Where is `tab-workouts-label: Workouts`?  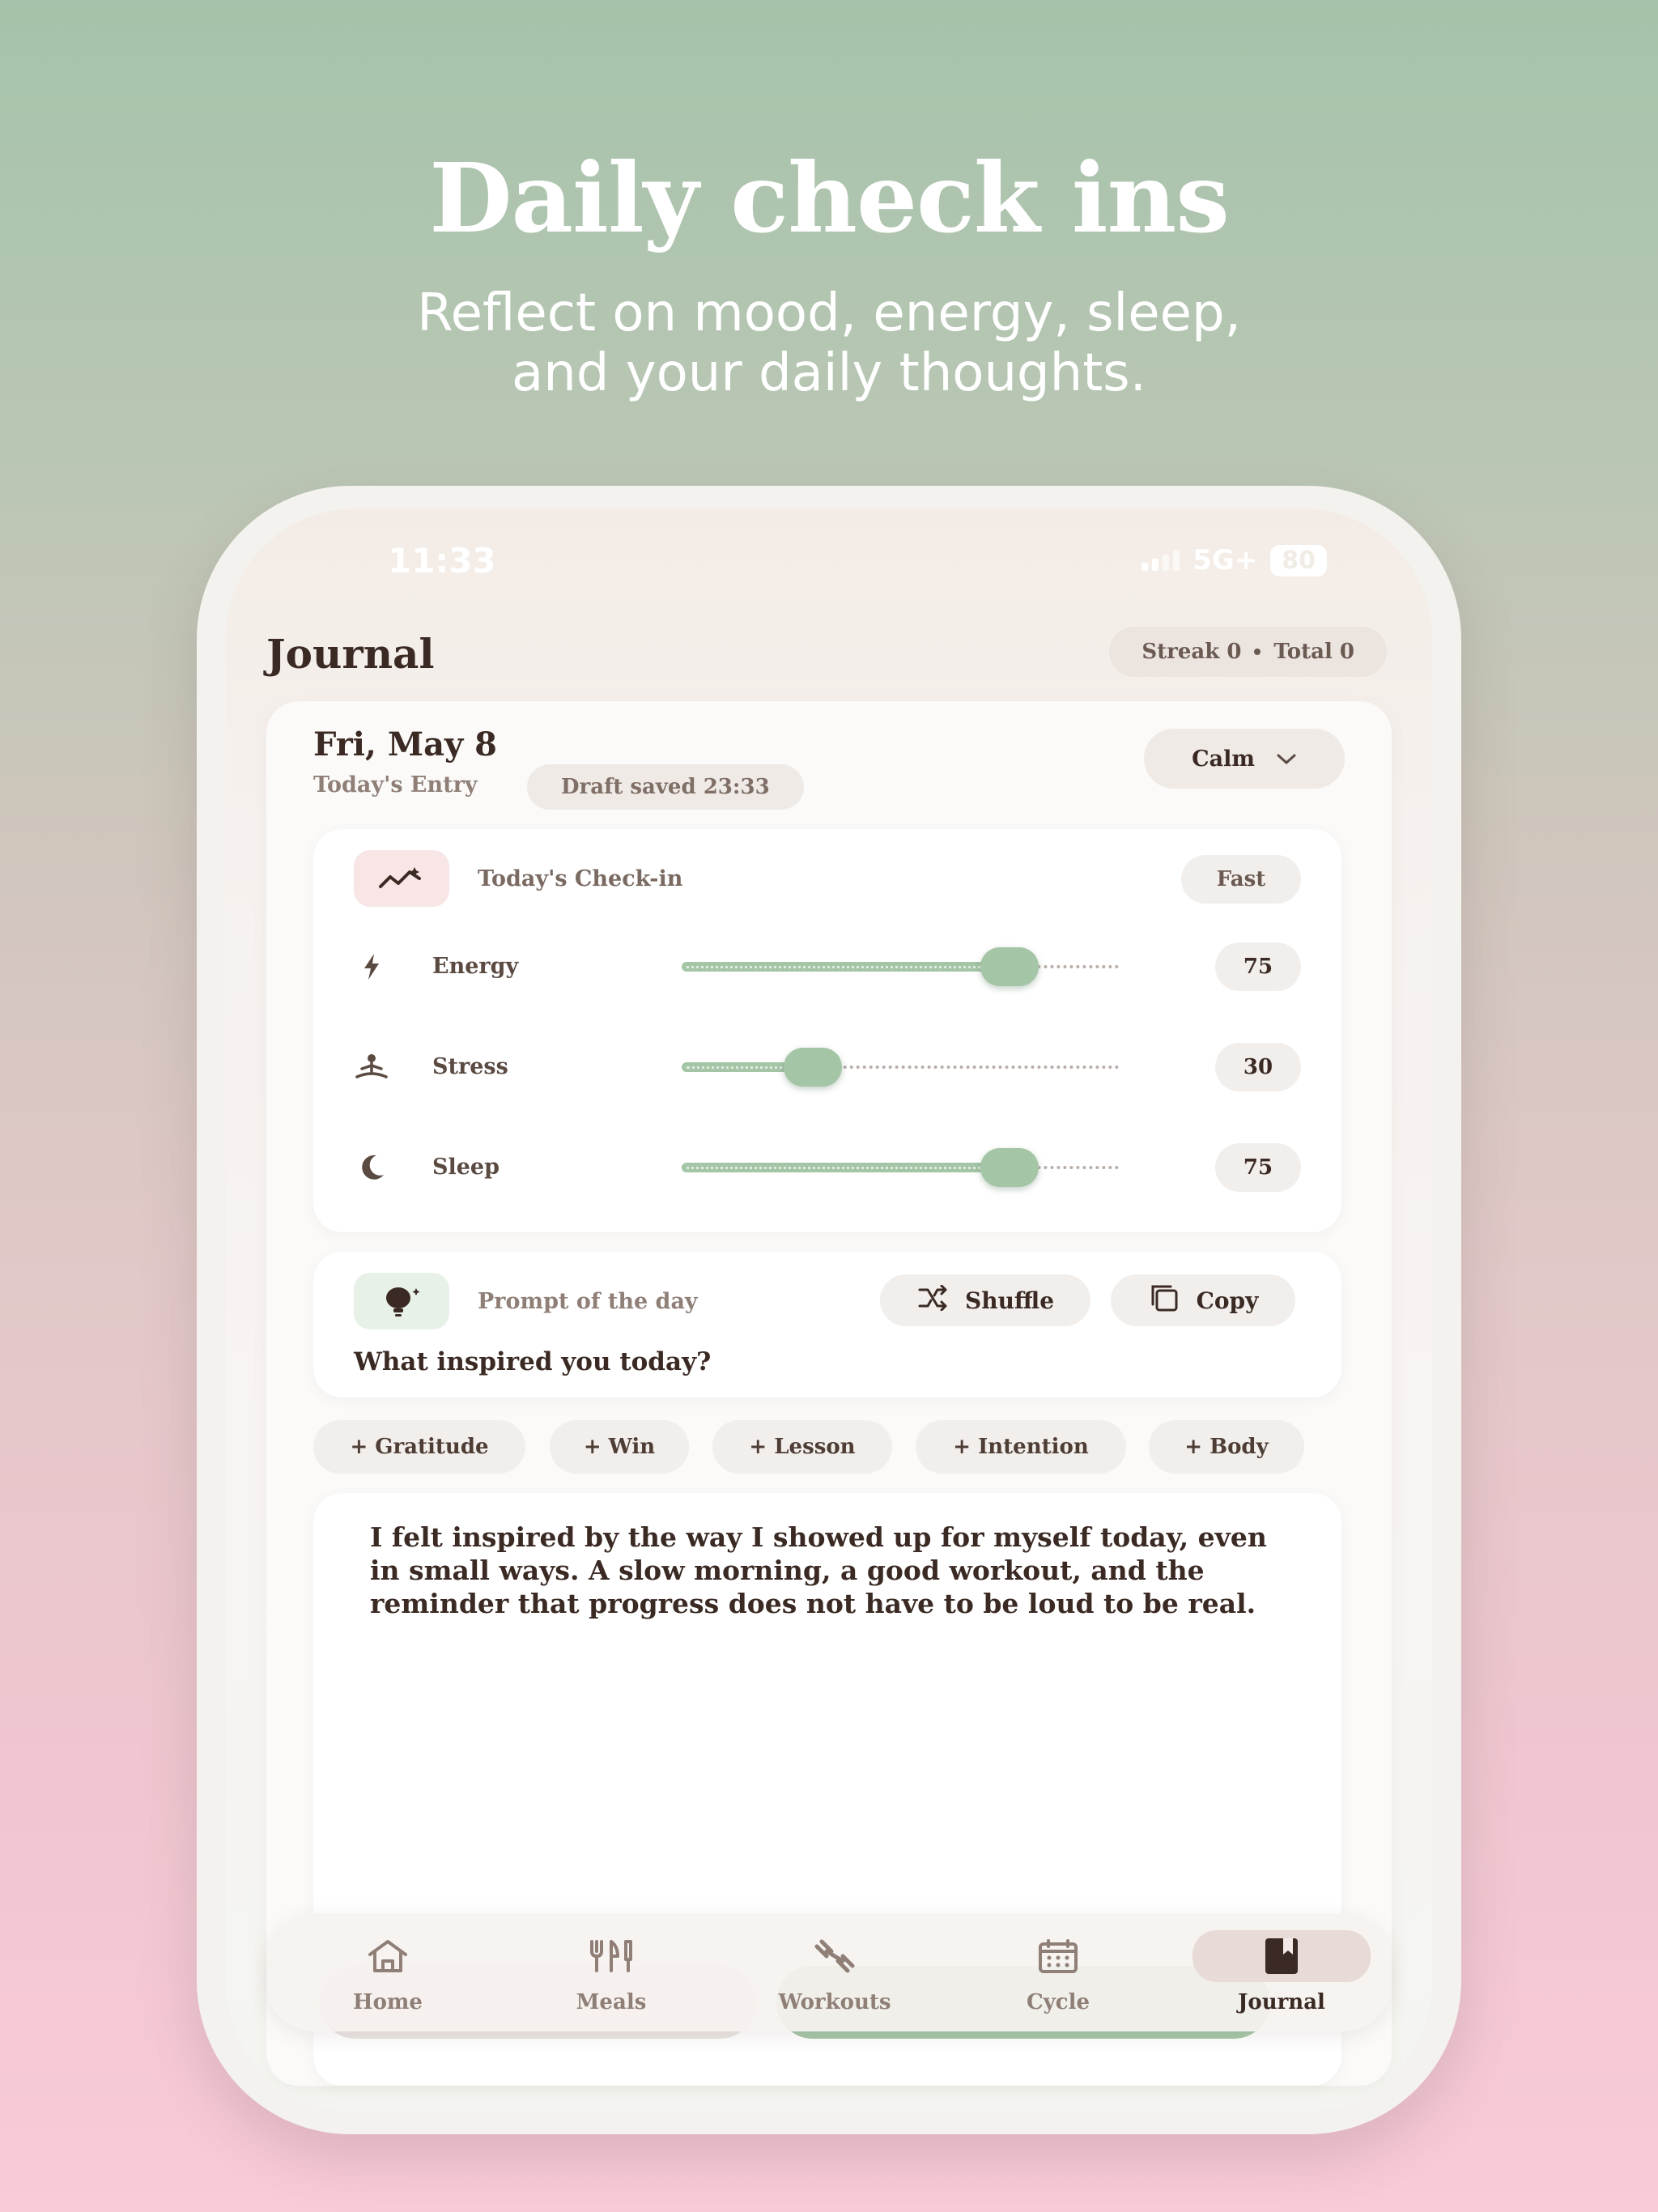
tab-workouts-label: Workouts is located at coordinates (834, 2002).